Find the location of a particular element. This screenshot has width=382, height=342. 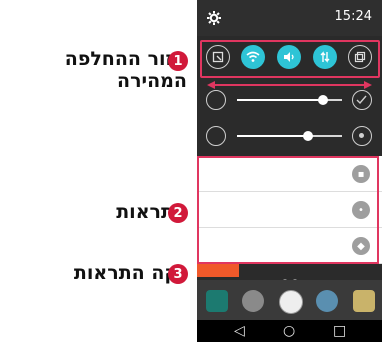

recents-icon: □ is located at coordinates (339, 331).